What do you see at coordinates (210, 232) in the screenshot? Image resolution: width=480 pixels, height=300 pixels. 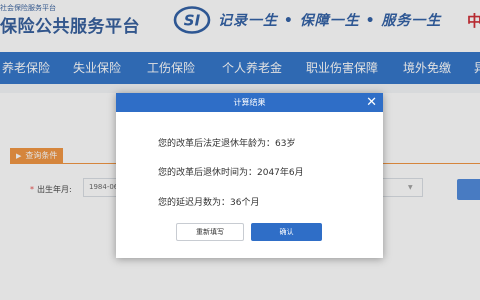 I see `reset-button: 重新填写` at bounding box center [210, 232].